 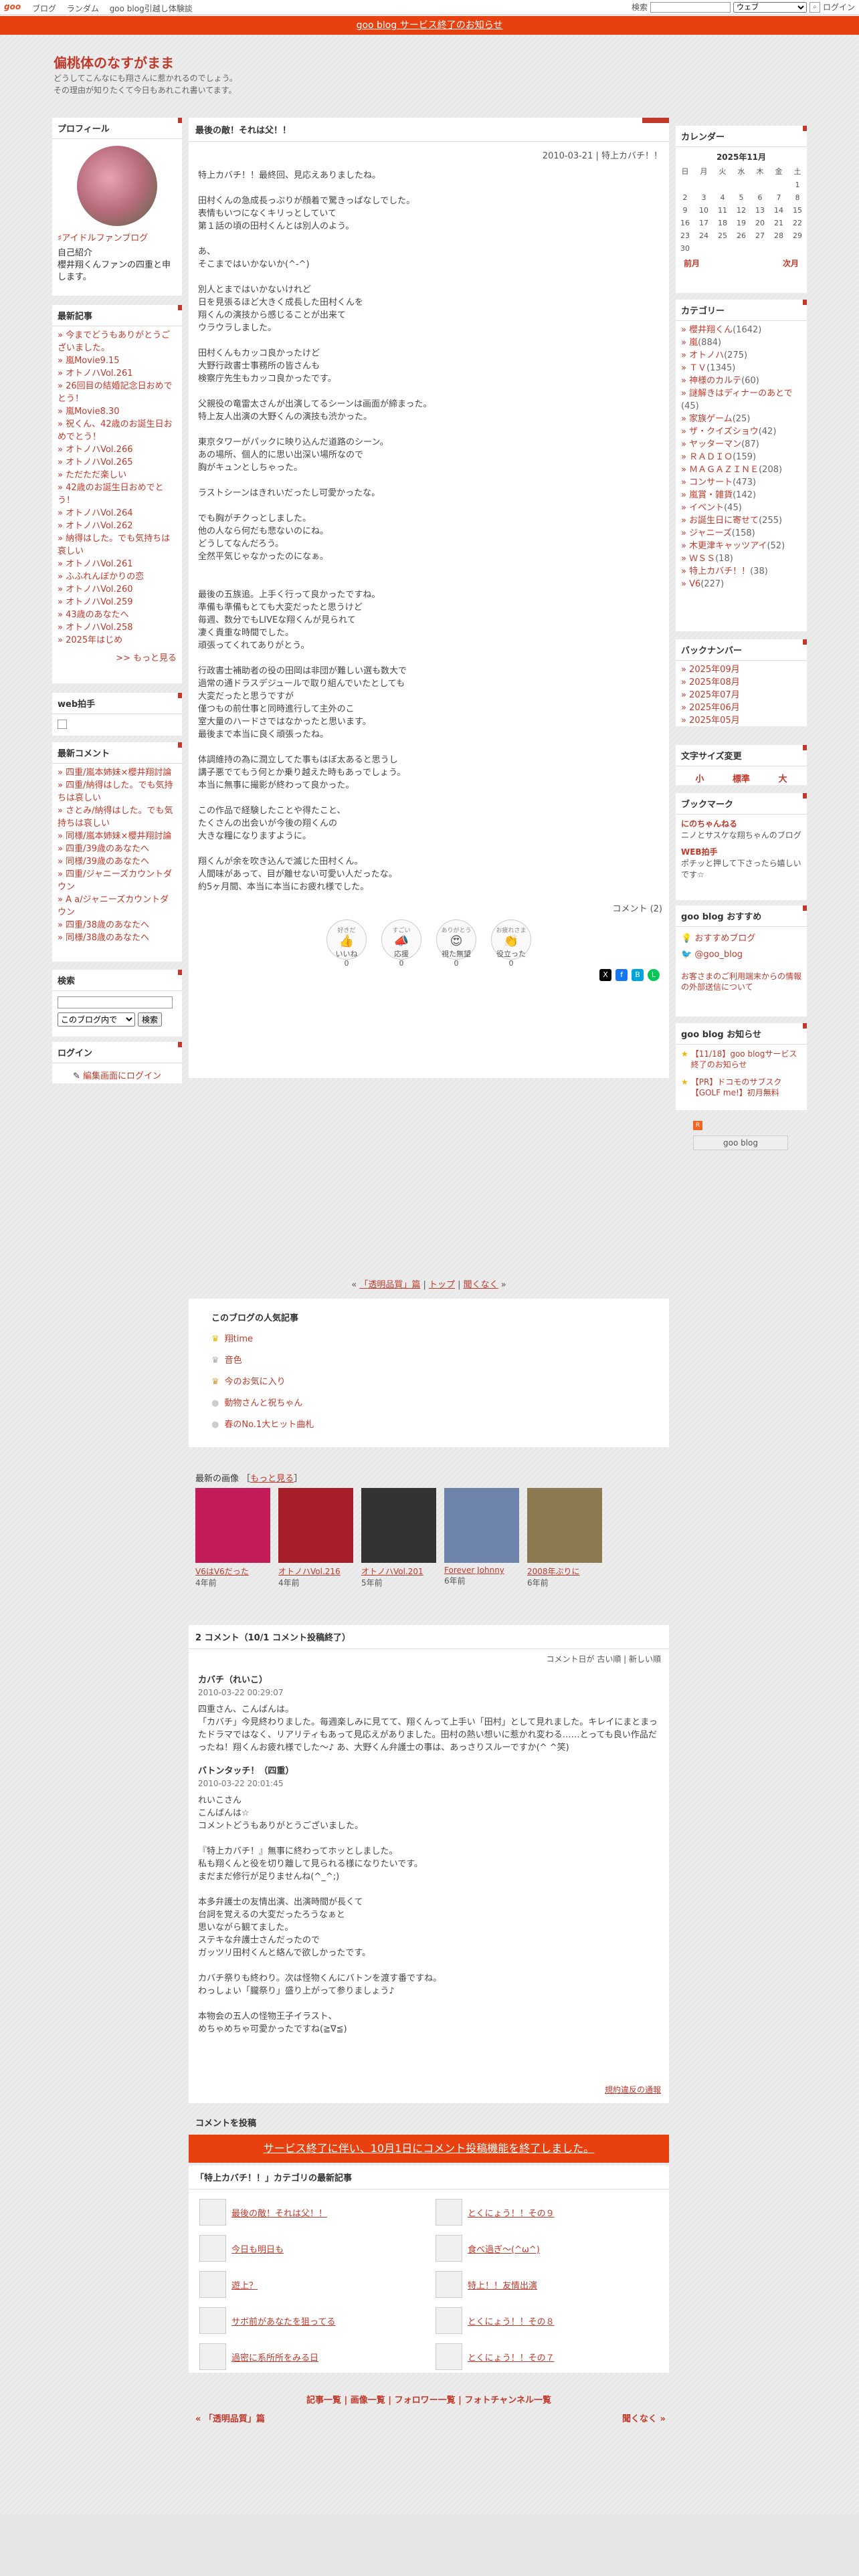 I want to click on recent-post-item: » 嵐Movie9.15, so click(x=117, y=361).